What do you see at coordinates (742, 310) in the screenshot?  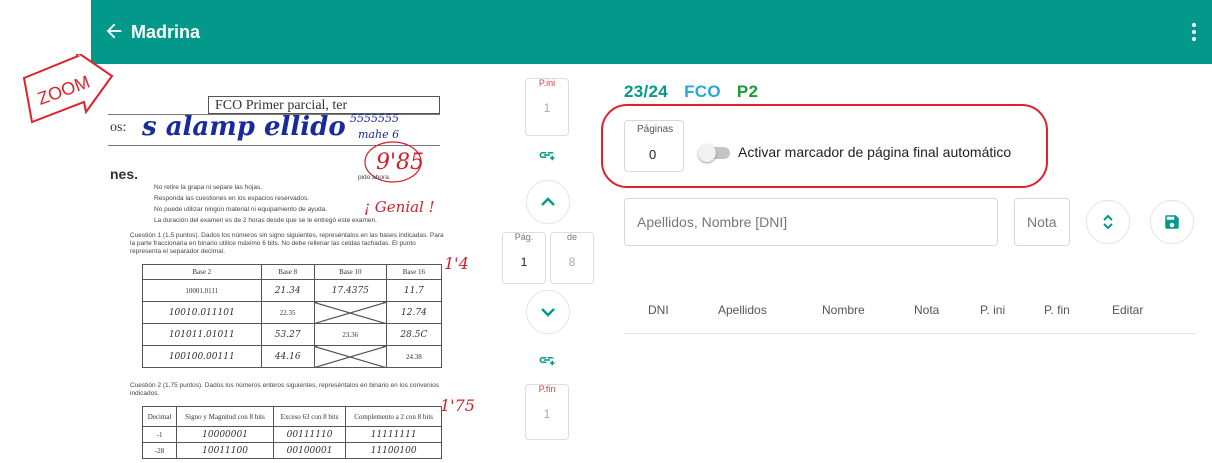 I see `col-apellidos: Apellidos` at bounding box center [742, 310].